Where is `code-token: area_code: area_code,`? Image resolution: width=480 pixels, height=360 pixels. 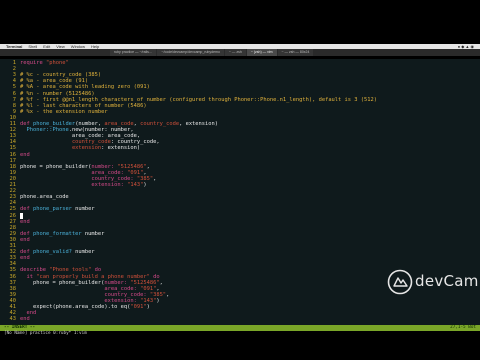 code-token: area_code: area_code, is located at coordinates (80, 136).